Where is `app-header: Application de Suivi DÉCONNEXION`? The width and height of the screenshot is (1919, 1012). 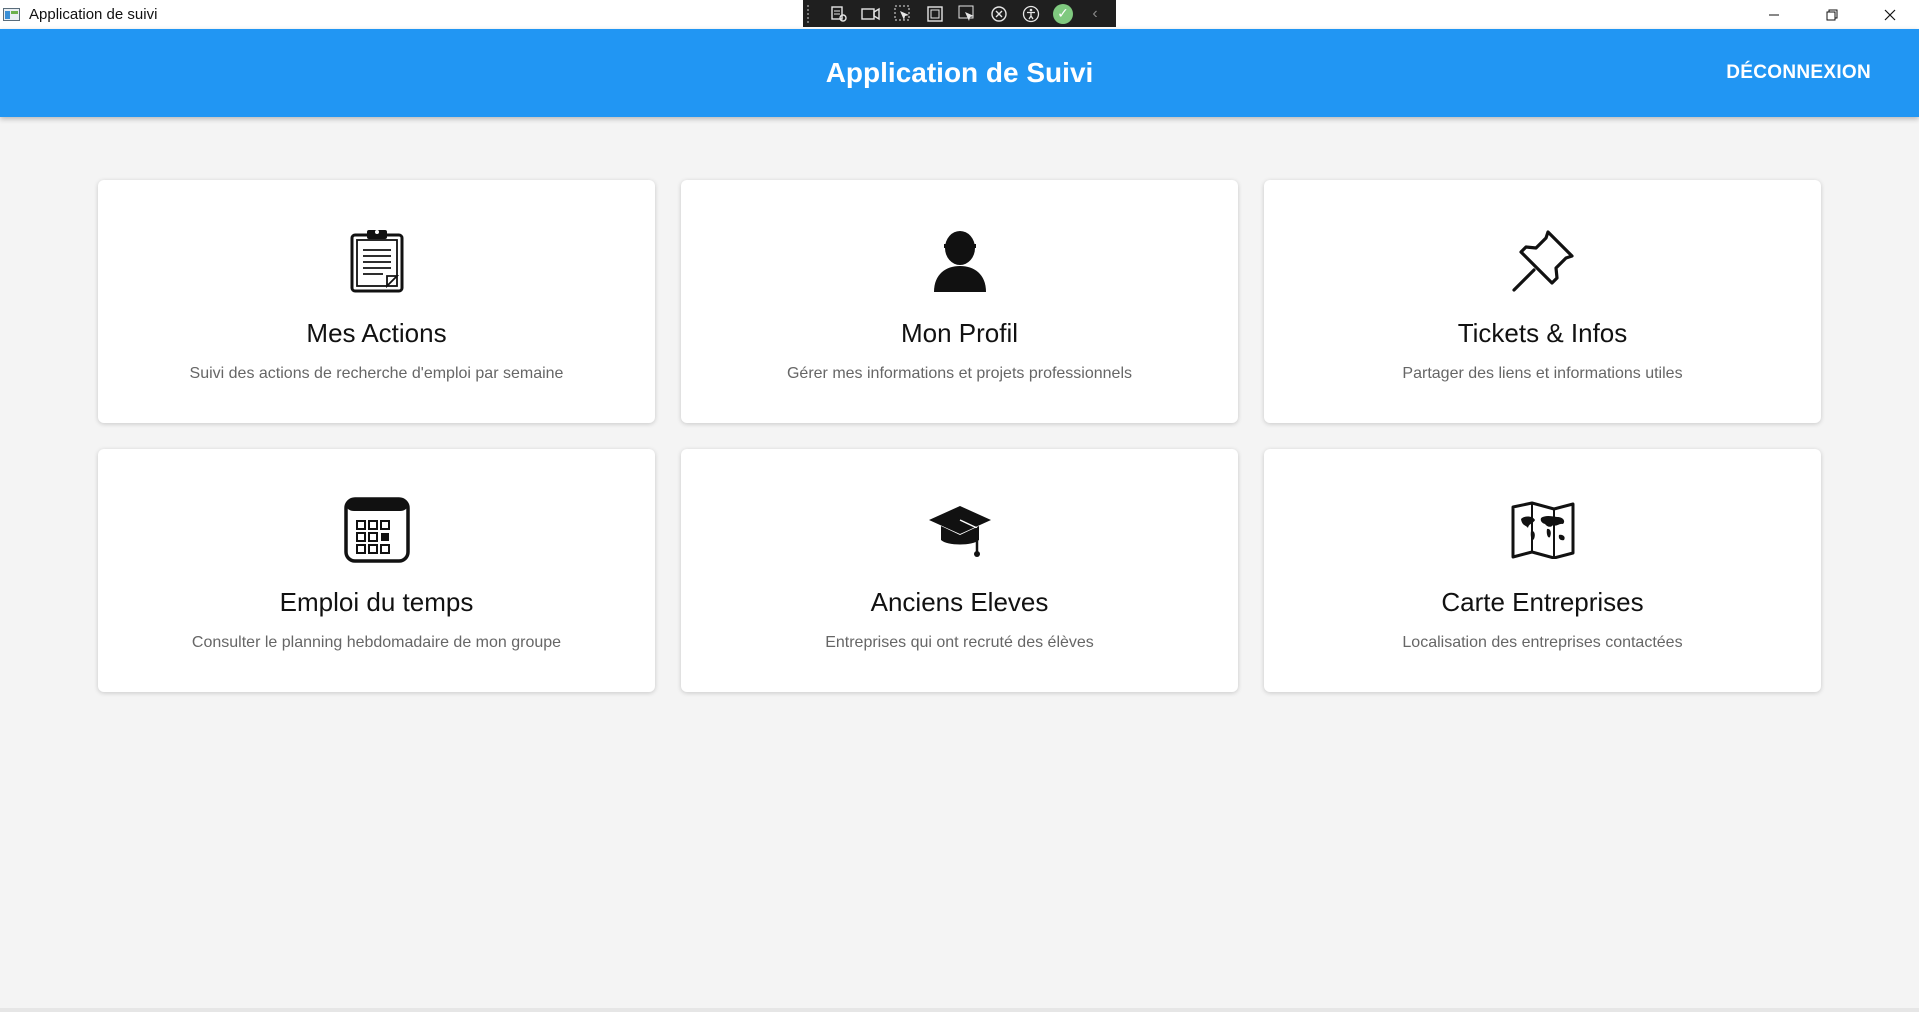 app-header: Application de Suivi DÉCONNEXION is located at coordinates (959, 73).